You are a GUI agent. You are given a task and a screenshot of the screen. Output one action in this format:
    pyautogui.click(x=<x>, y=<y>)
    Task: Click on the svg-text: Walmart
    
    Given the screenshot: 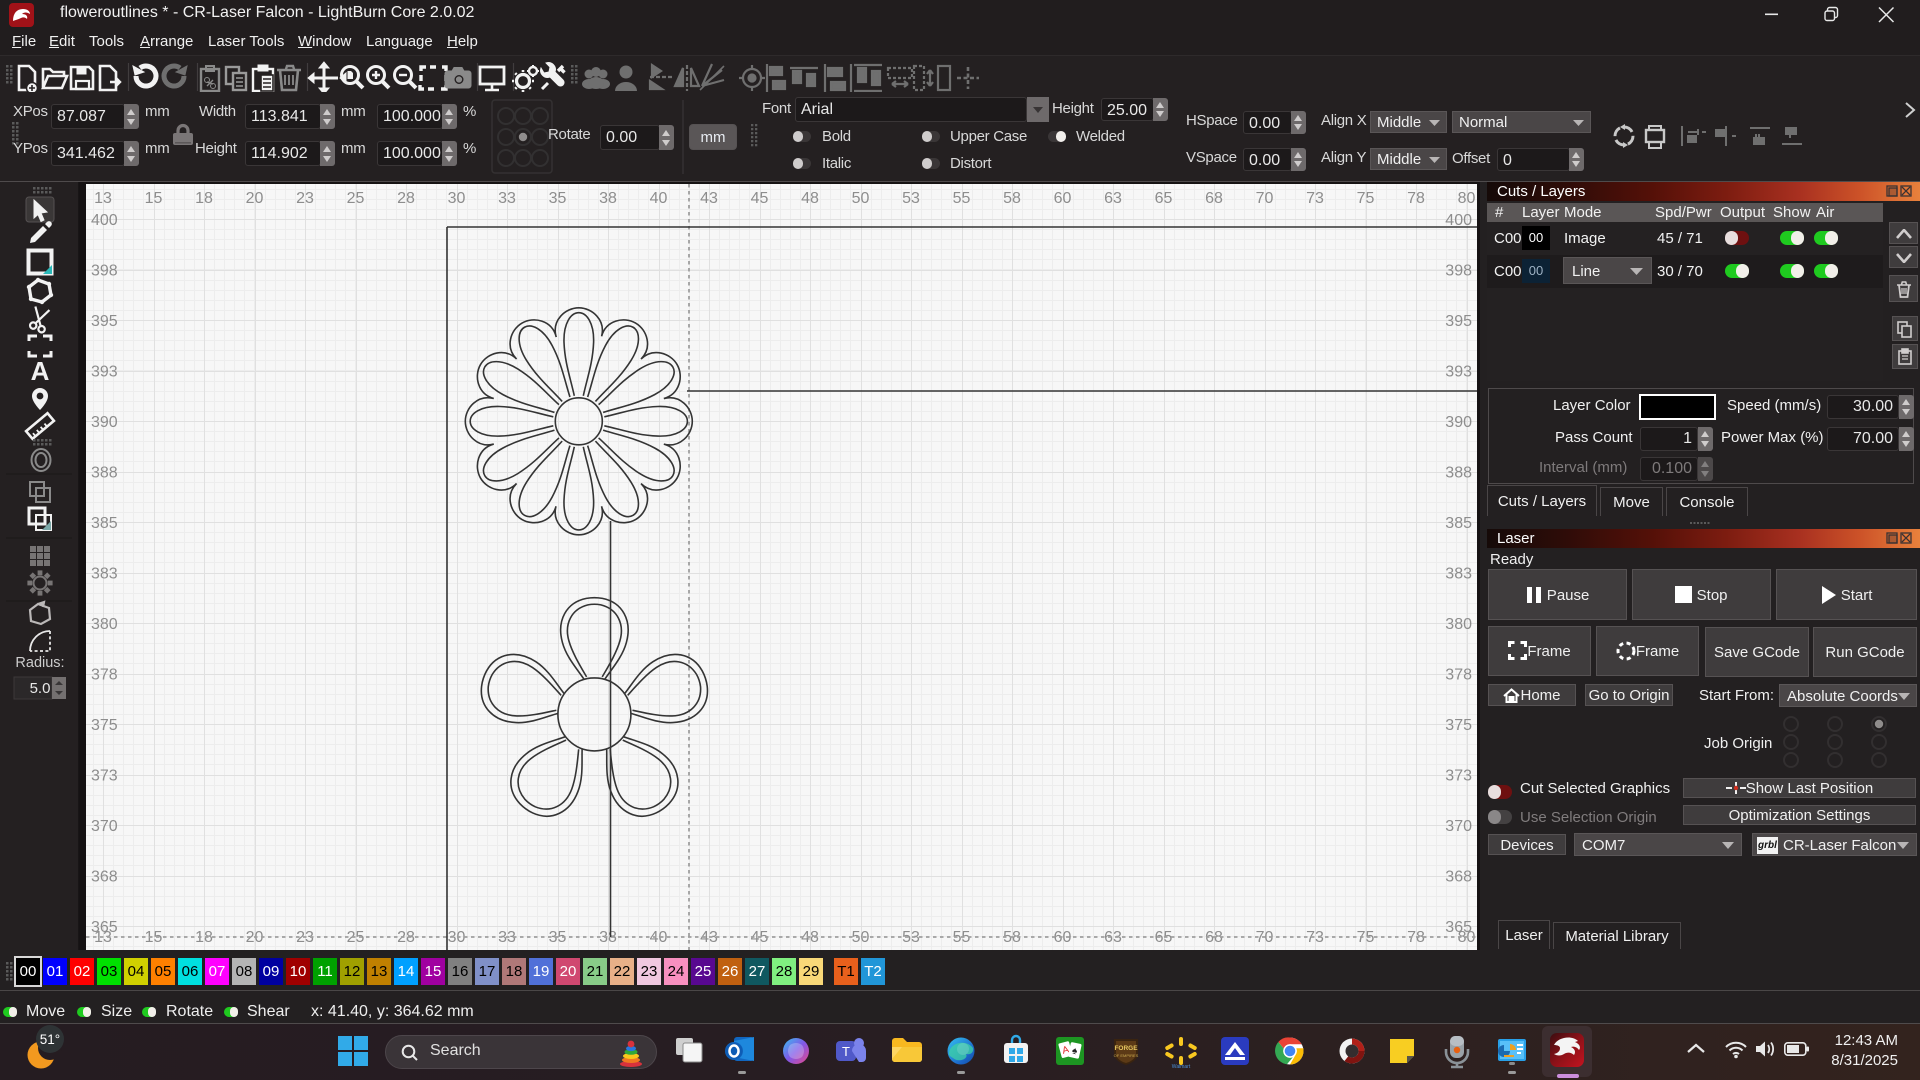 What is the action you would take?
    pyautogui.click(x=1181, y=1067)
    